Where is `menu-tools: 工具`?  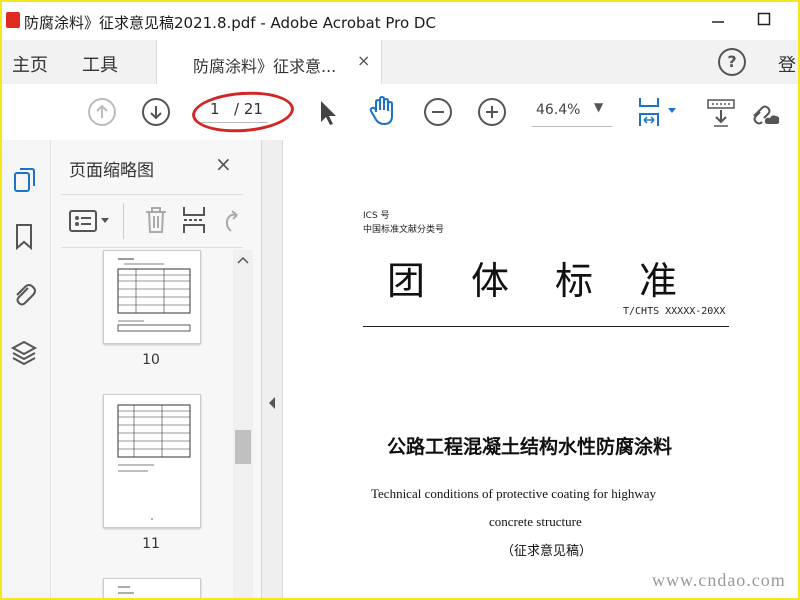
menu-tools: 工具 is located at coordinates (100, 64).